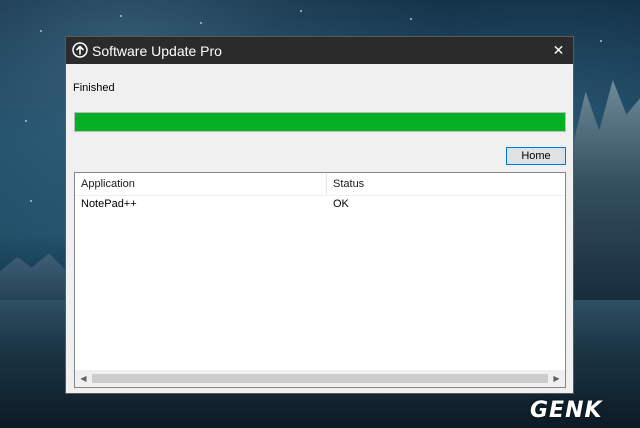  What do you see at coordinates (536, 156) in the screenshot?
I see `home-button: Home` at bounding box center [536, 156].